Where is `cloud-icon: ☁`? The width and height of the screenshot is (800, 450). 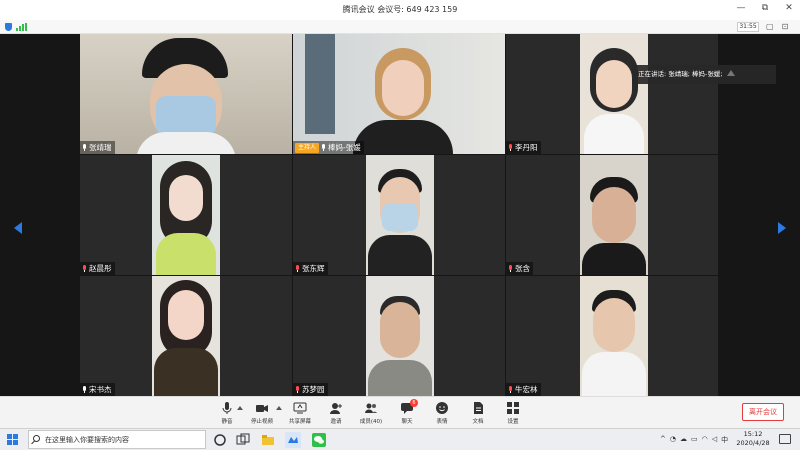
cloud-icon: ☁ is located at coordinates (683, 440).